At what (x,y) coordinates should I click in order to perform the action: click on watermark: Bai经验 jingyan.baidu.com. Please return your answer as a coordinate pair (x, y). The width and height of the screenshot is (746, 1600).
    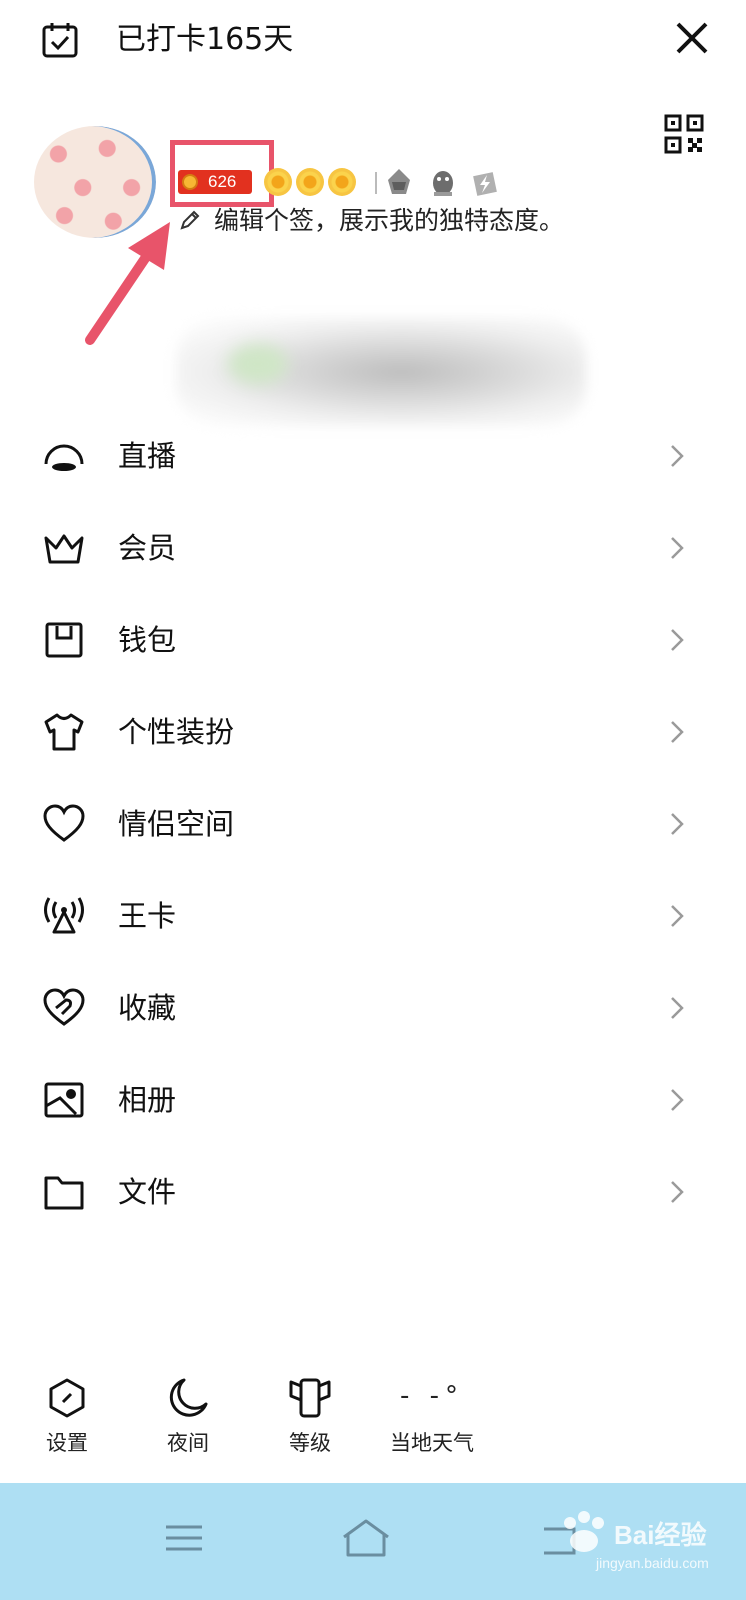
    Looking at the image, I should click on (646, 1545).